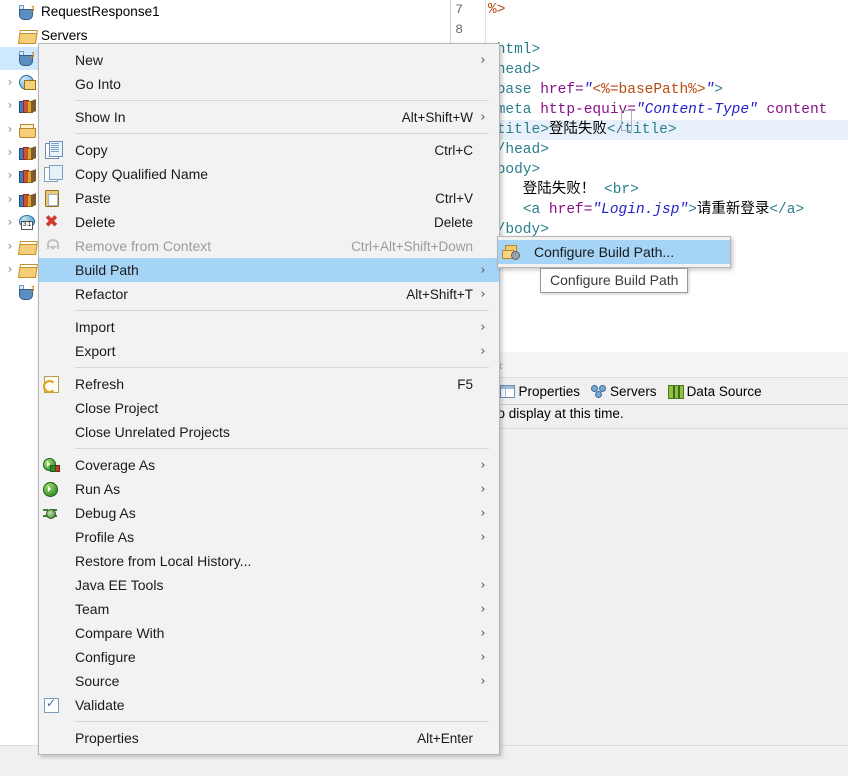  I want to click on menu-item-label: Copy Qualified Name, so click(142, 174).